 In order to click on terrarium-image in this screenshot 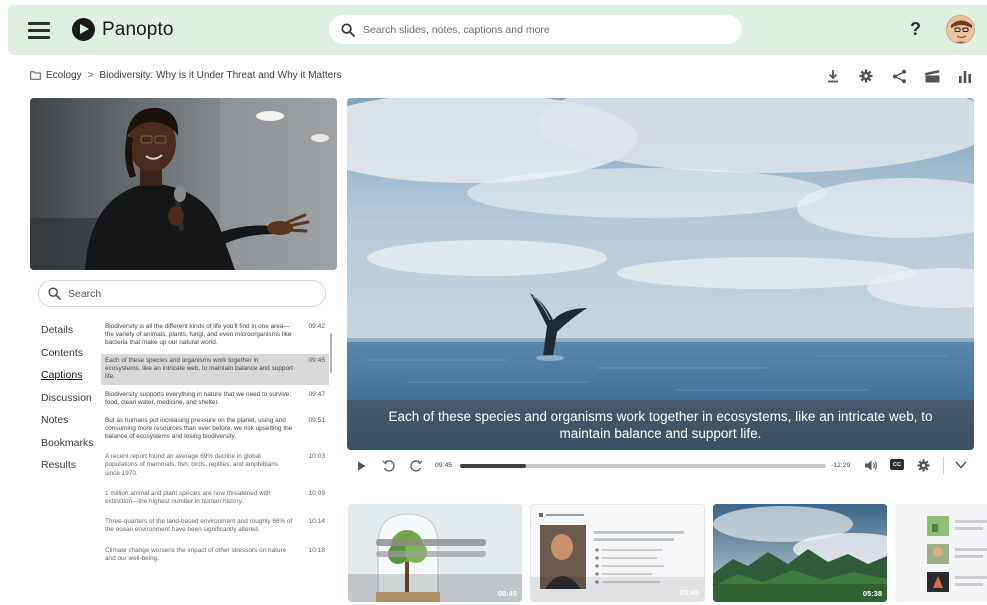, I will do `click(435, 553)`.